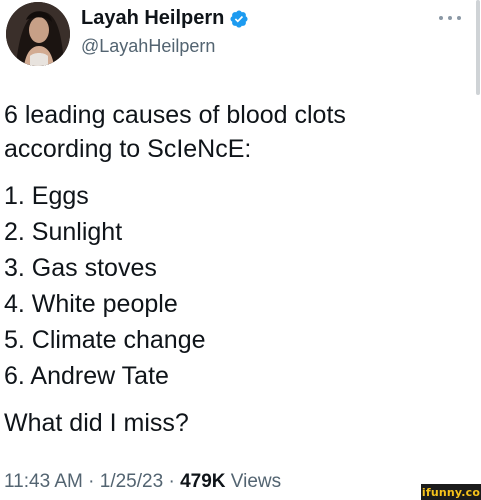 Image resolution: width=481 pixels, height=500 pixels. I want to click on views-label: Views, so click(256, 481).